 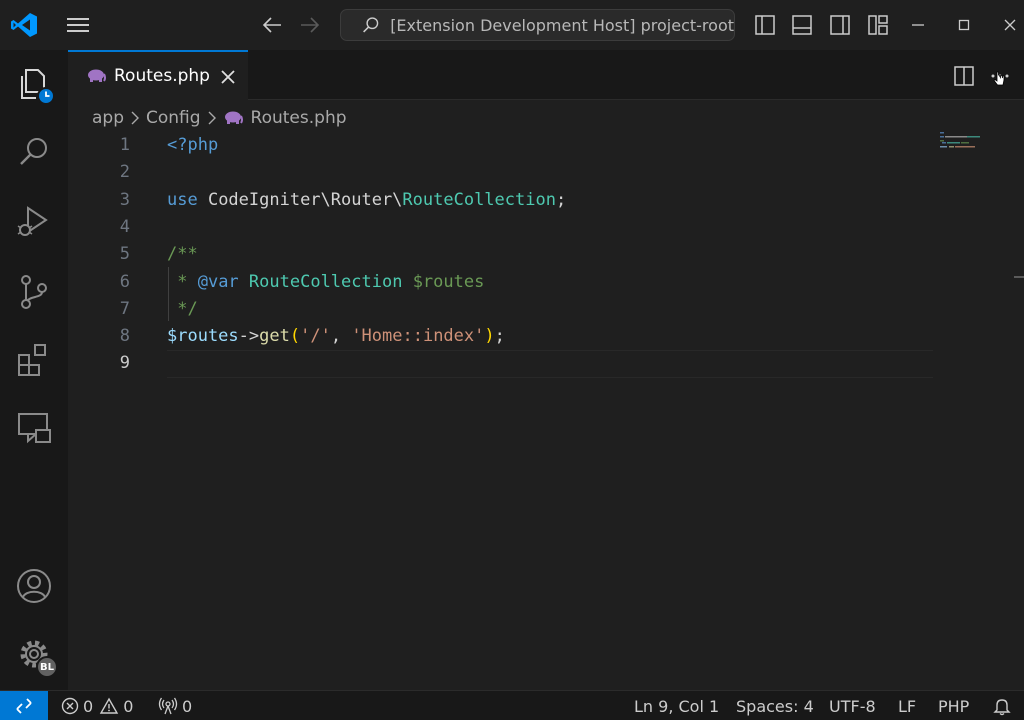 I want to click on breadcrumb-item-app: app, so click(x=108, y=118).